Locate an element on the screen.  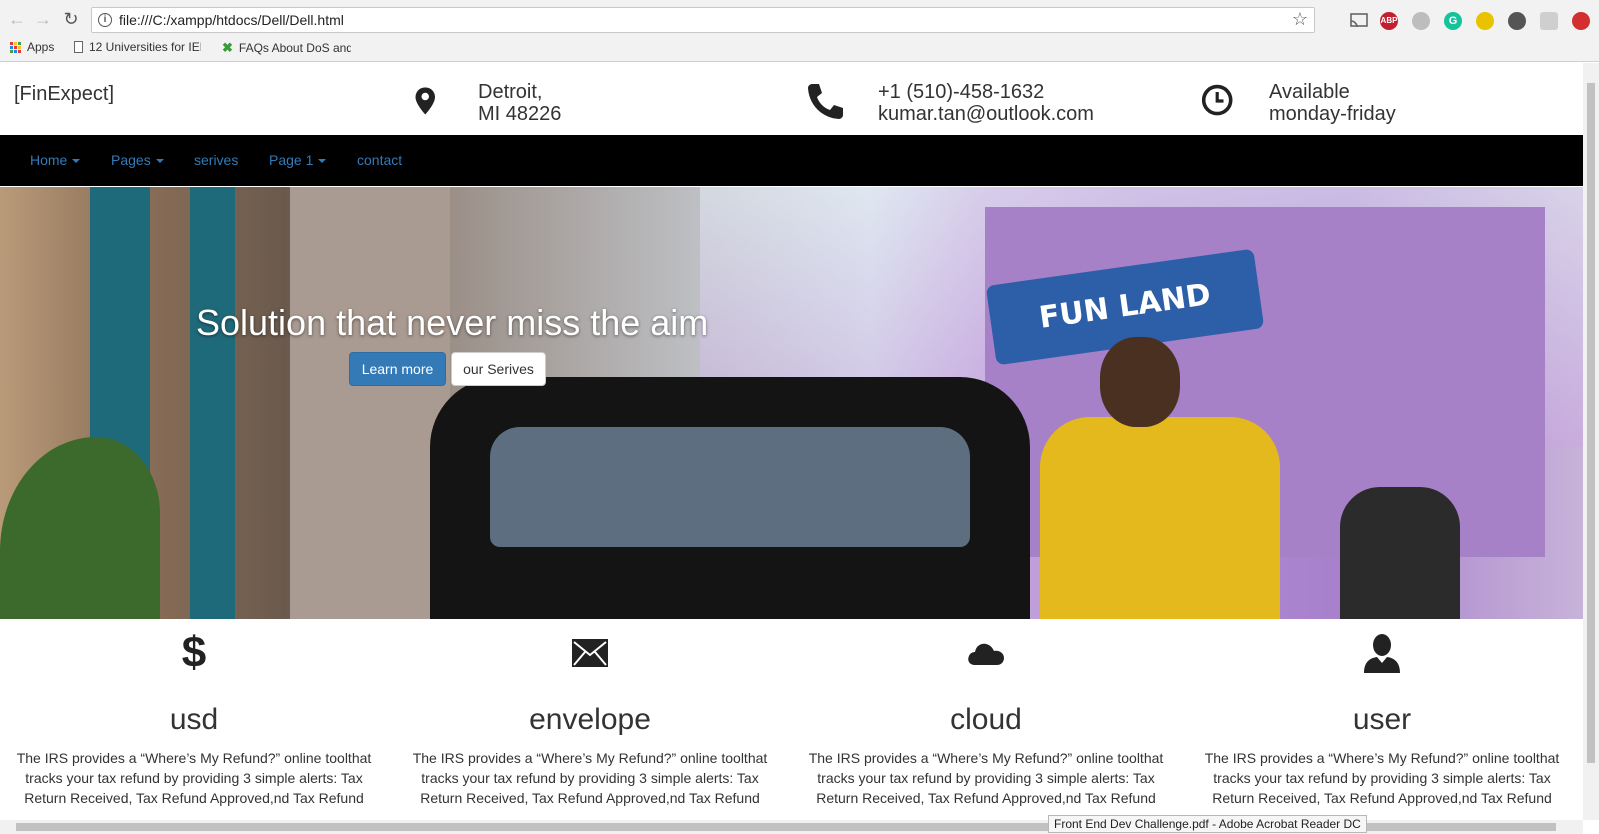
hours-text: Available monday-friday is located at coordinates (1332, 103).